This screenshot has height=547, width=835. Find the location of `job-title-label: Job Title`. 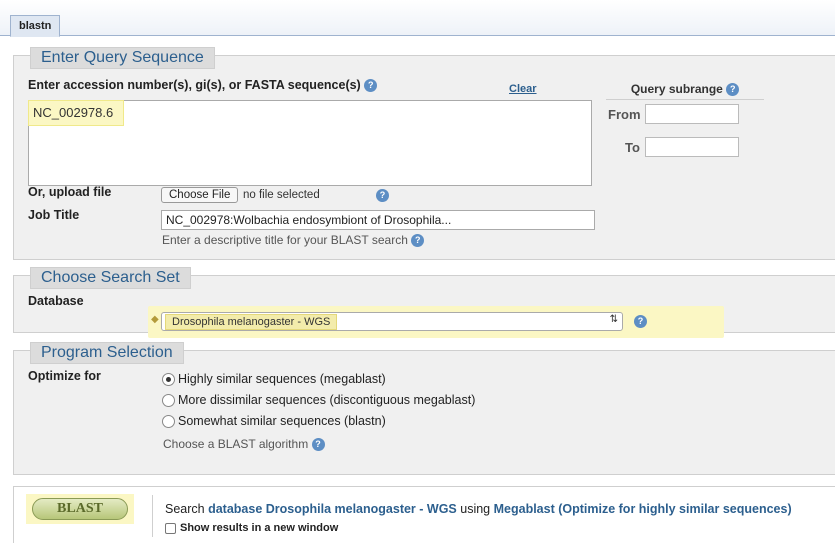

job-title-label: Job Title is located at coordinates (54, 215).